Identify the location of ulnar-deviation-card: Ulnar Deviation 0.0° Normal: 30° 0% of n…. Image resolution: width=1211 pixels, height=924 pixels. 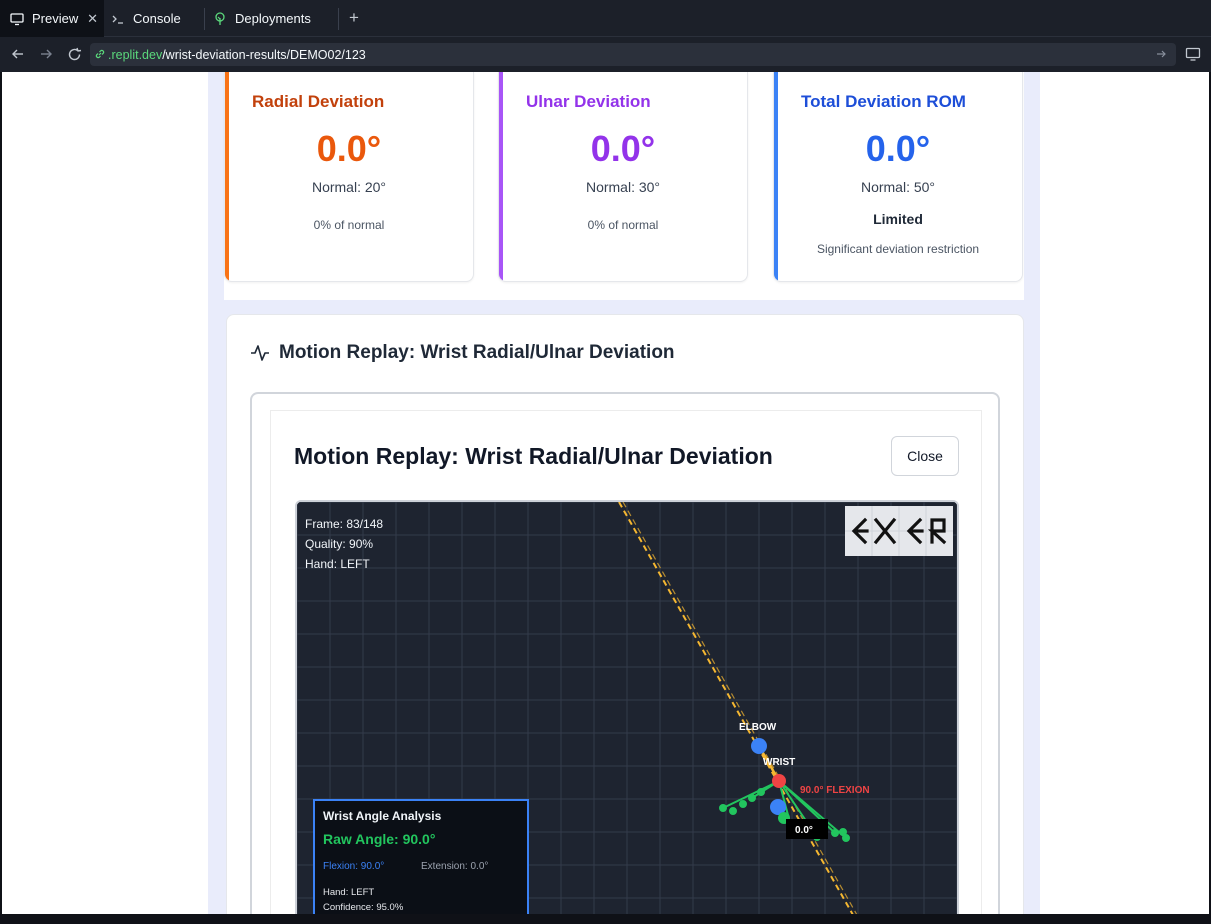
(623, 177).